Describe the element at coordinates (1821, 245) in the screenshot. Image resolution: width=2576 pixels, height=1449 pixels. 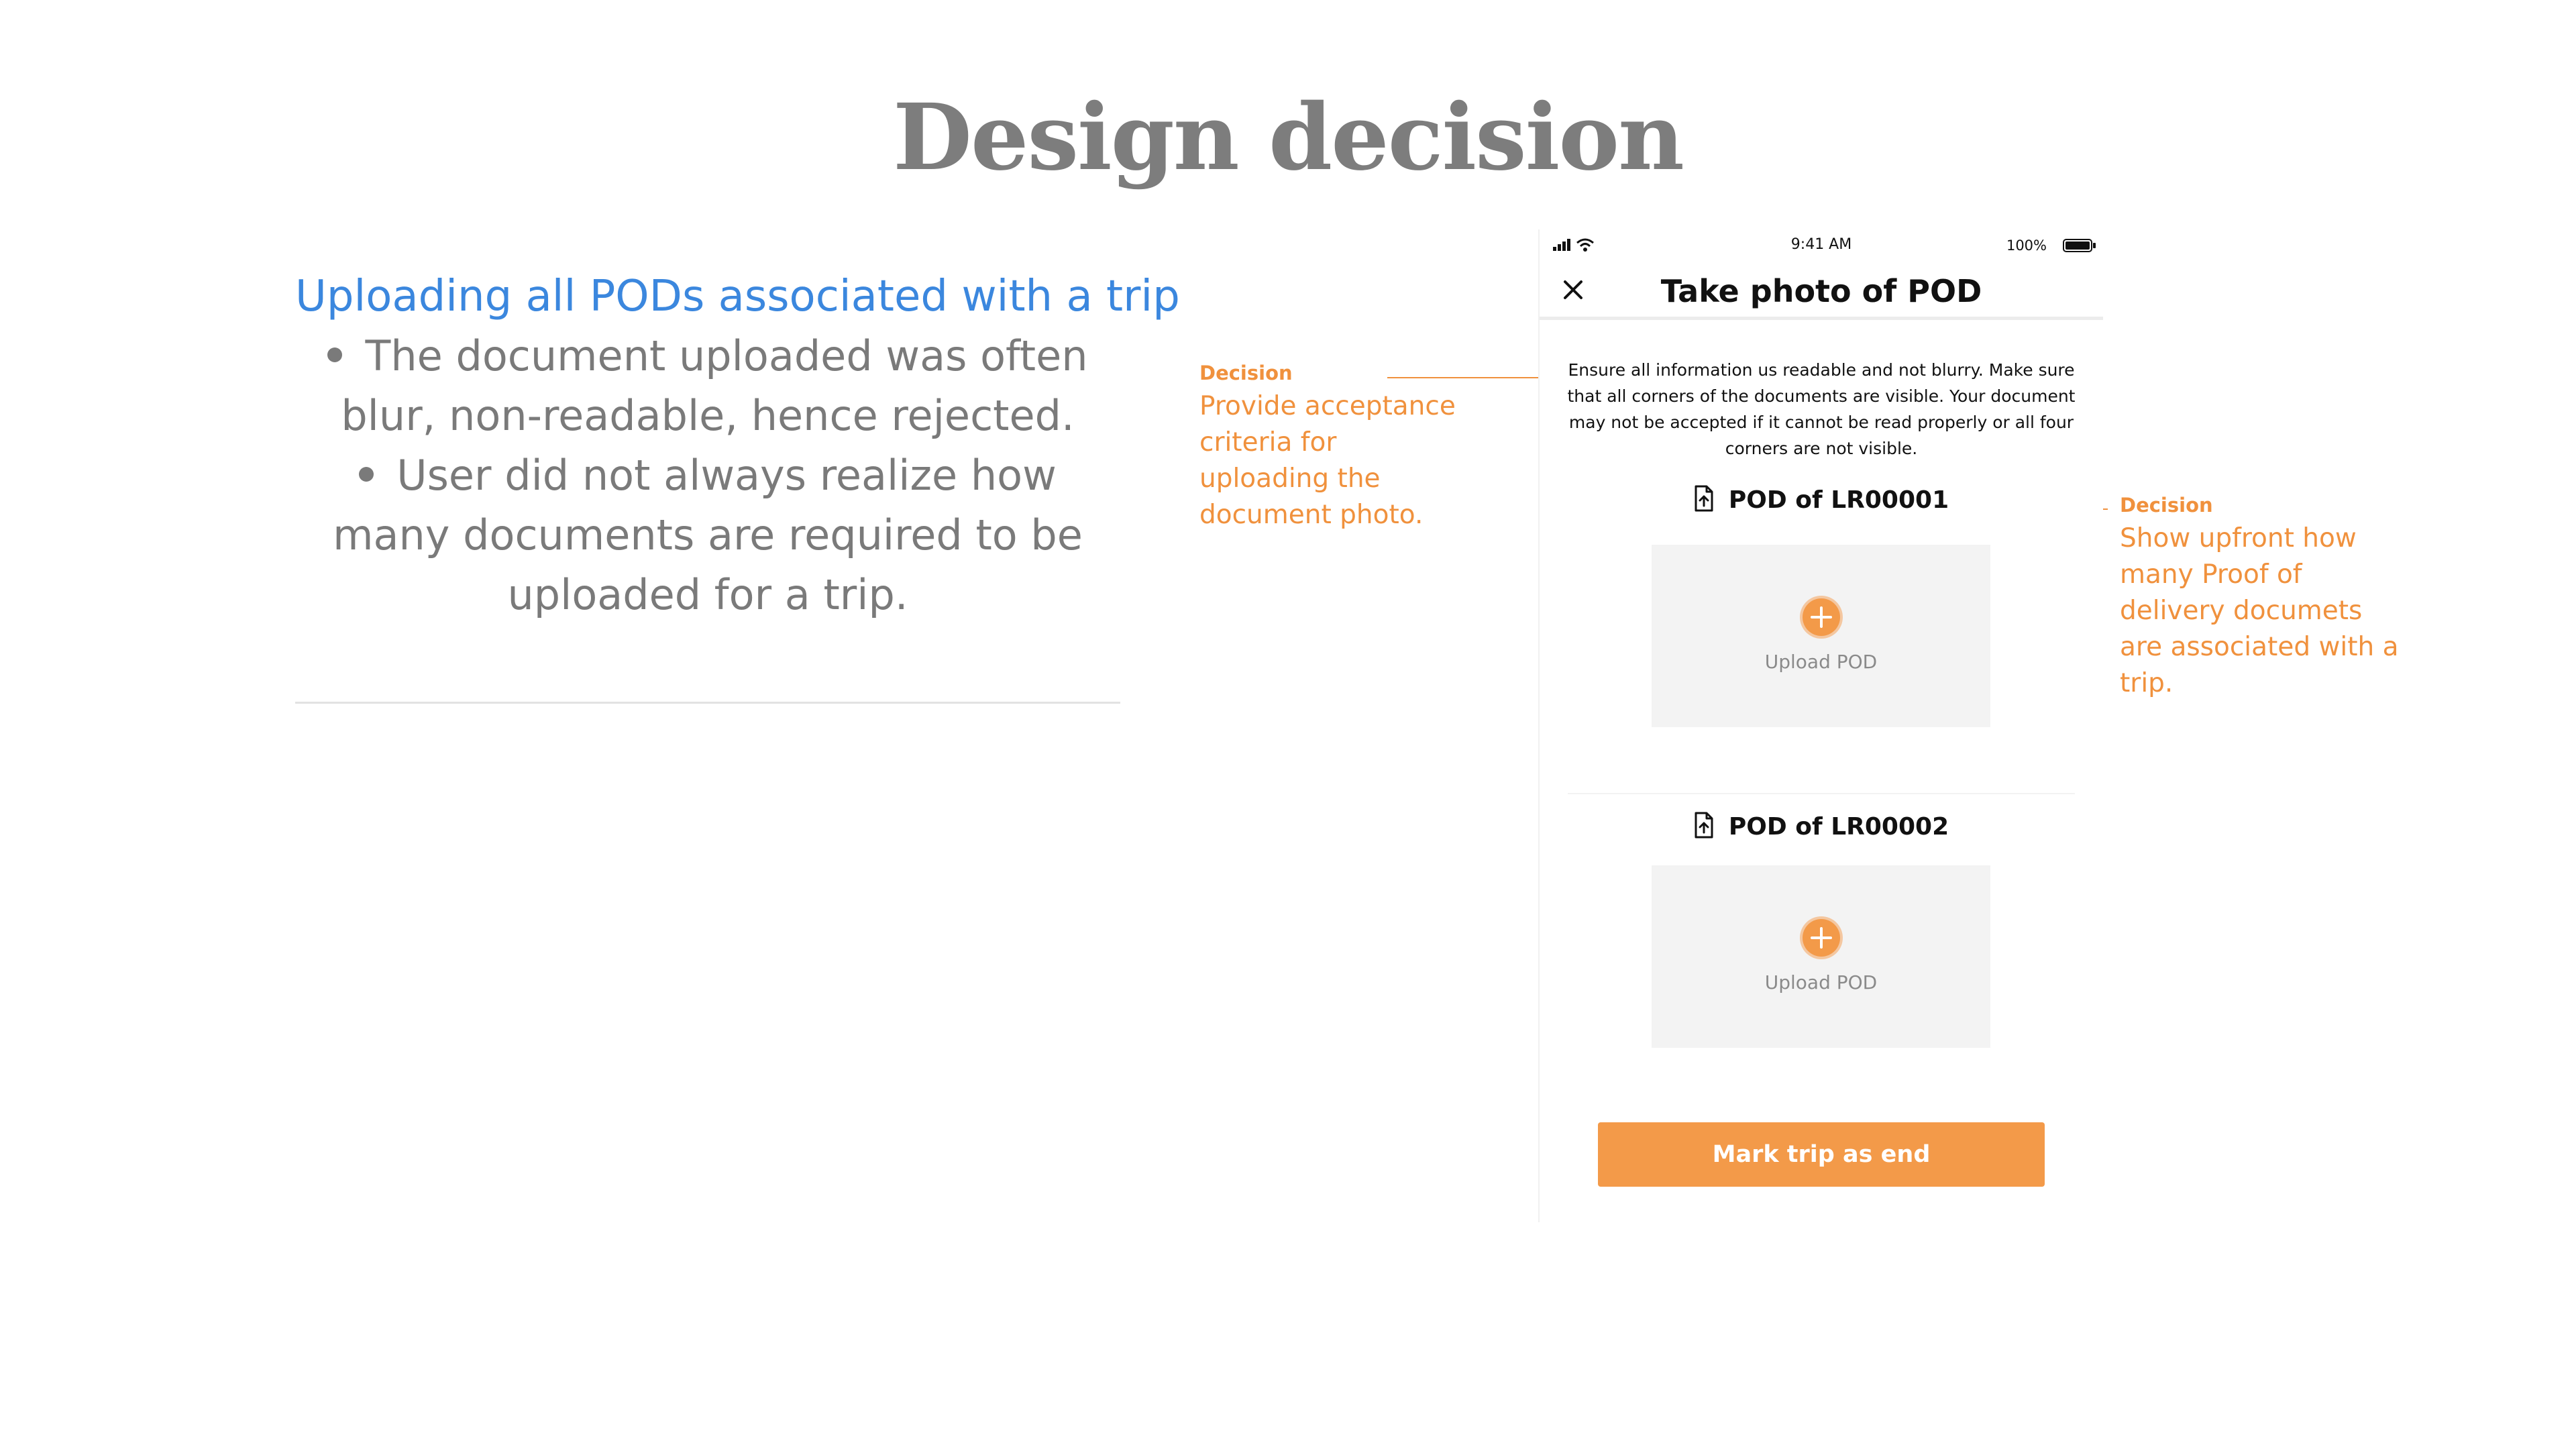
I see `status-bar: 9:41 AM 100%` at that location.